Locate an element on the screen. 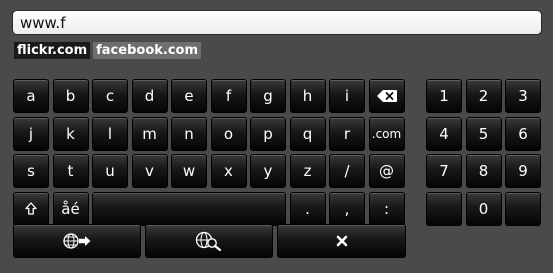 Image resolution: width=553 pixels, height=273 pixels. action-bar is located at coordinates (209, 241).